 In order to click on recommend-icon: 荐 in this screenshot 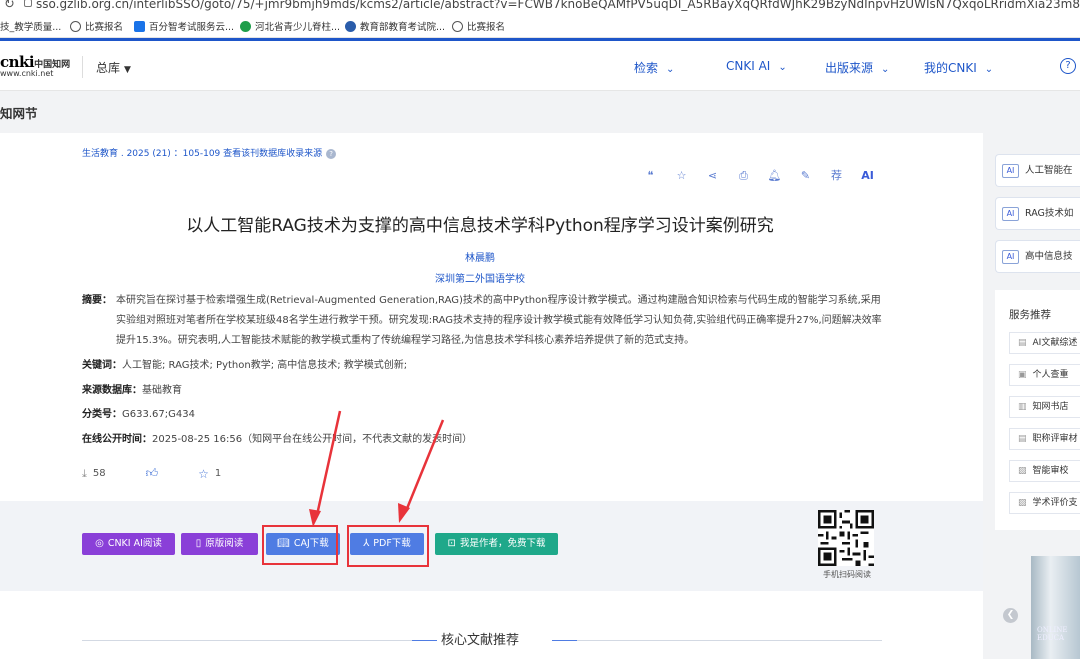, I will do `click(836, 175)`.